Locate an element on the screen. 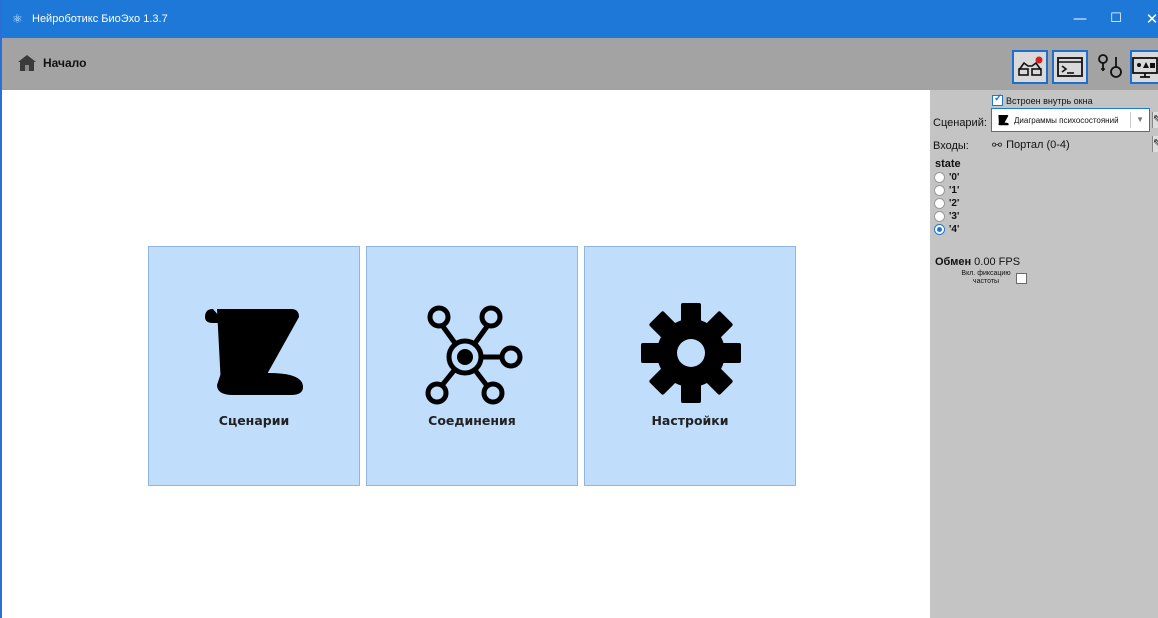 Image resolution: width=1158 pixels, height=618 pixels. display-icon is located at coordinates (1145, 67).